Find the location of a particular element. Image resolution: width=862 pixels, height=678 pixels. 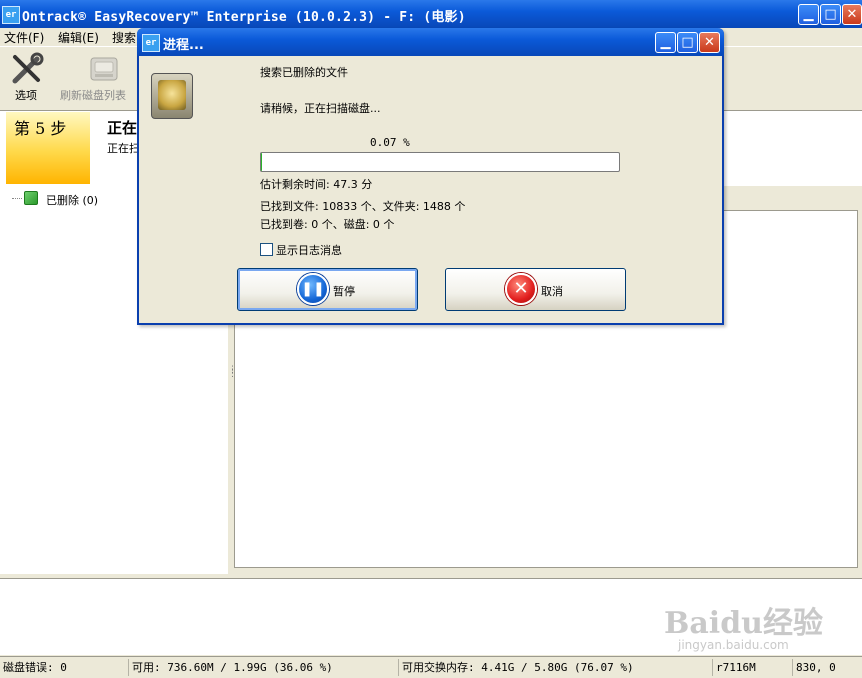

tree-item-deleted: 已删除 (0) is located at coordinates (72, 200).